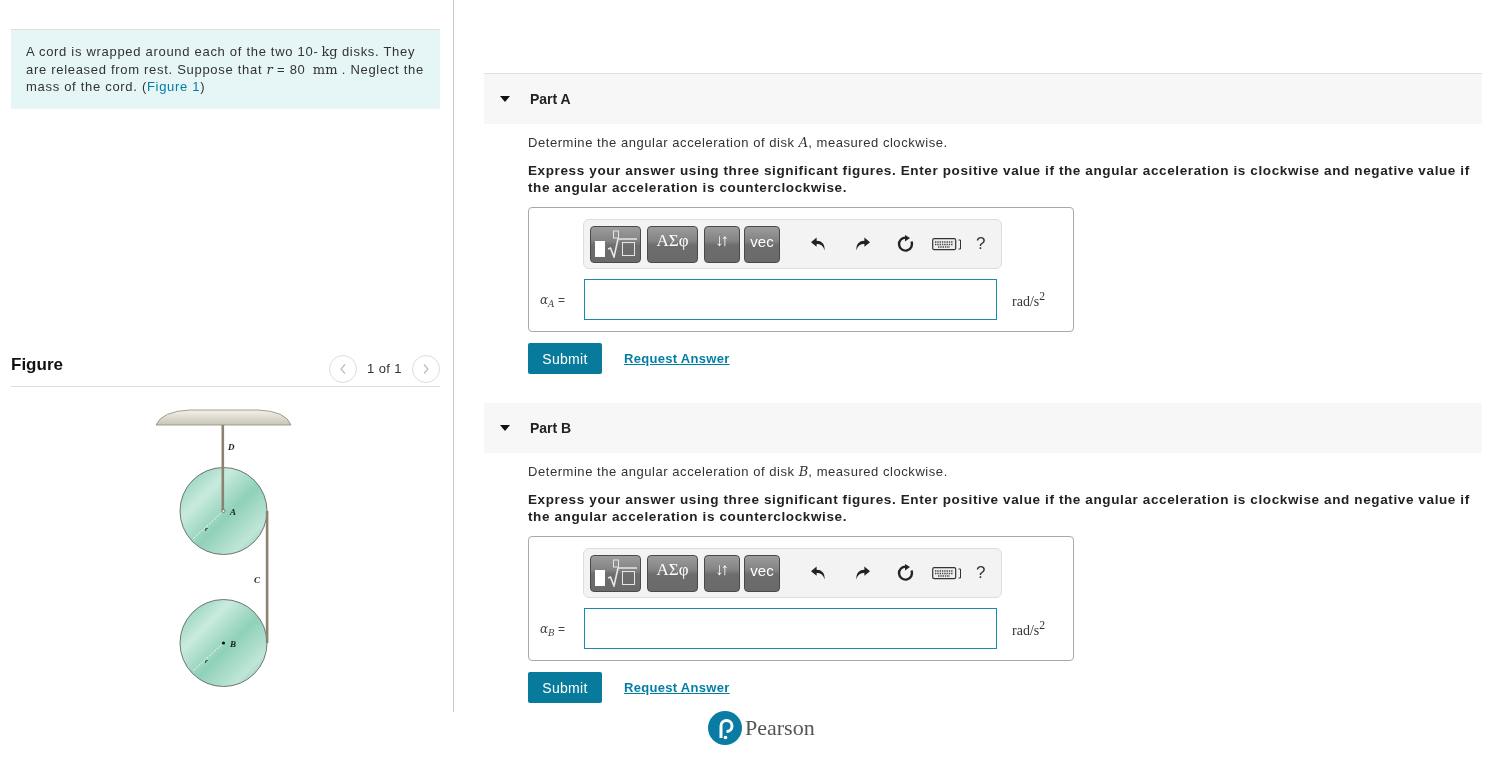  Describe the element at coordinates (223, 642) in the screenshot. I see `center-point` at that location.